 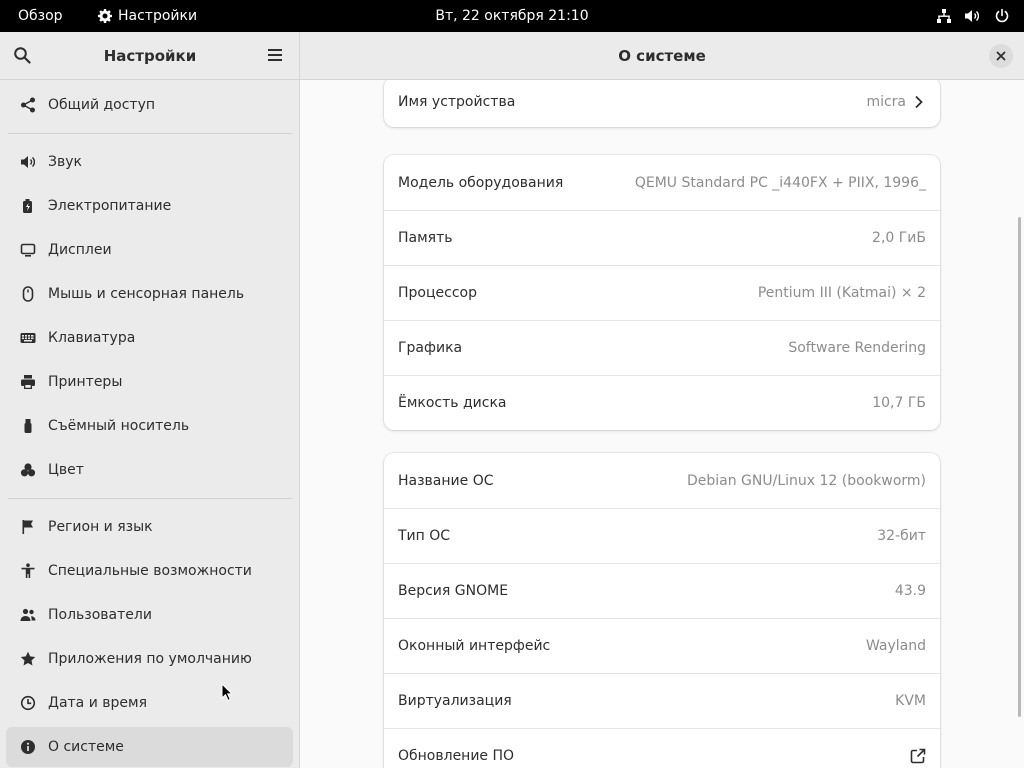 What do you see at coordinates (150, 56) in the screenshot?
I see `sidebar-title: Настройки` at bounding box center [150, 56].